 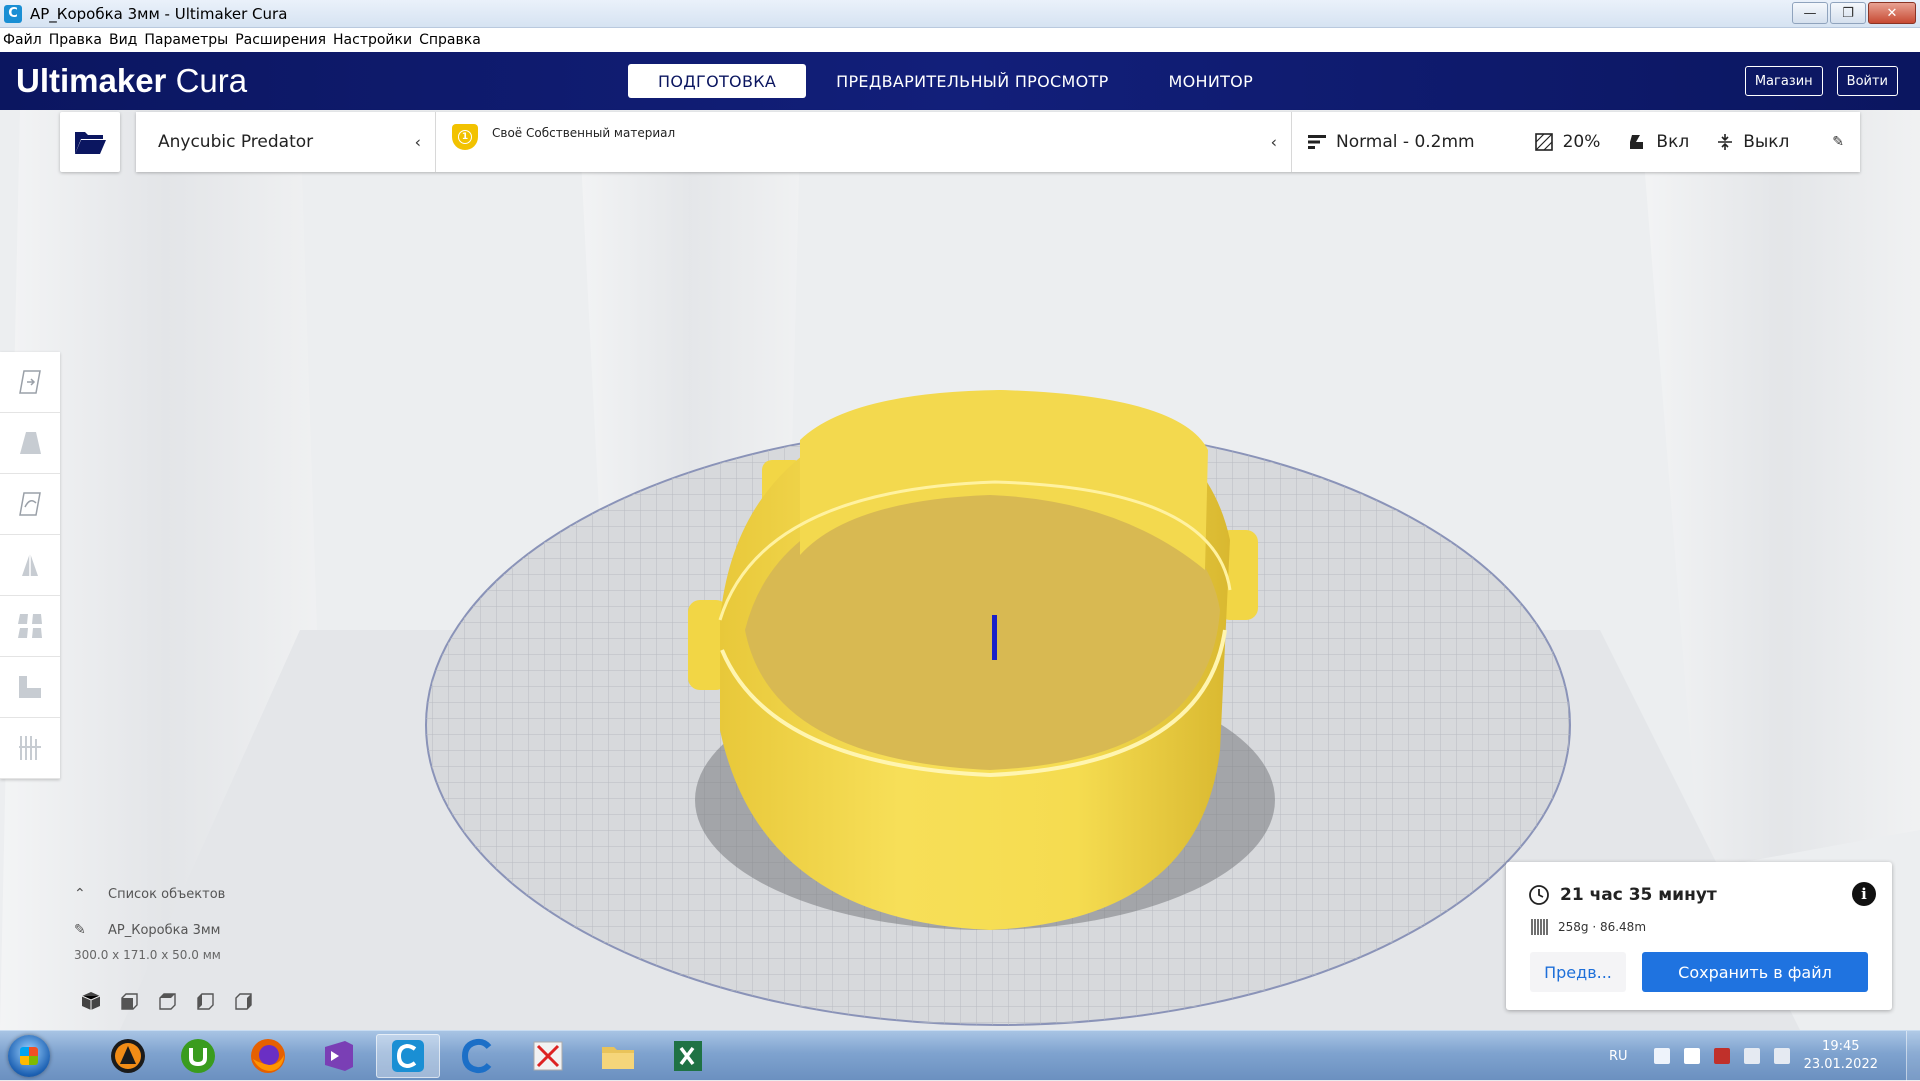 What do you see at coordinates (29, 1056) in the screenshot?
I see `start-button` at bounding box center [29, 1056].